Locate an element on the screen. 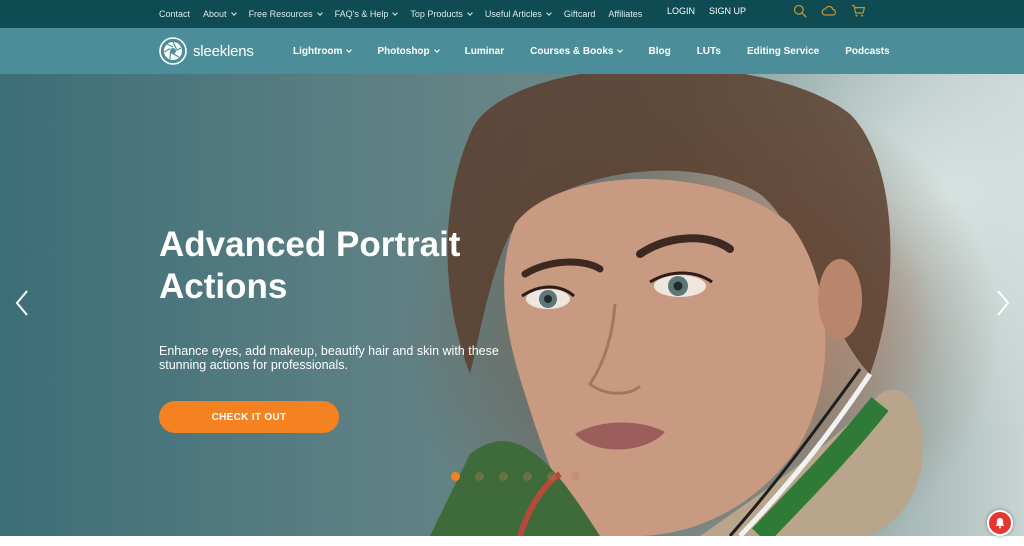  nav-item-luminar: Luminar is located at coordinates (484, 51).